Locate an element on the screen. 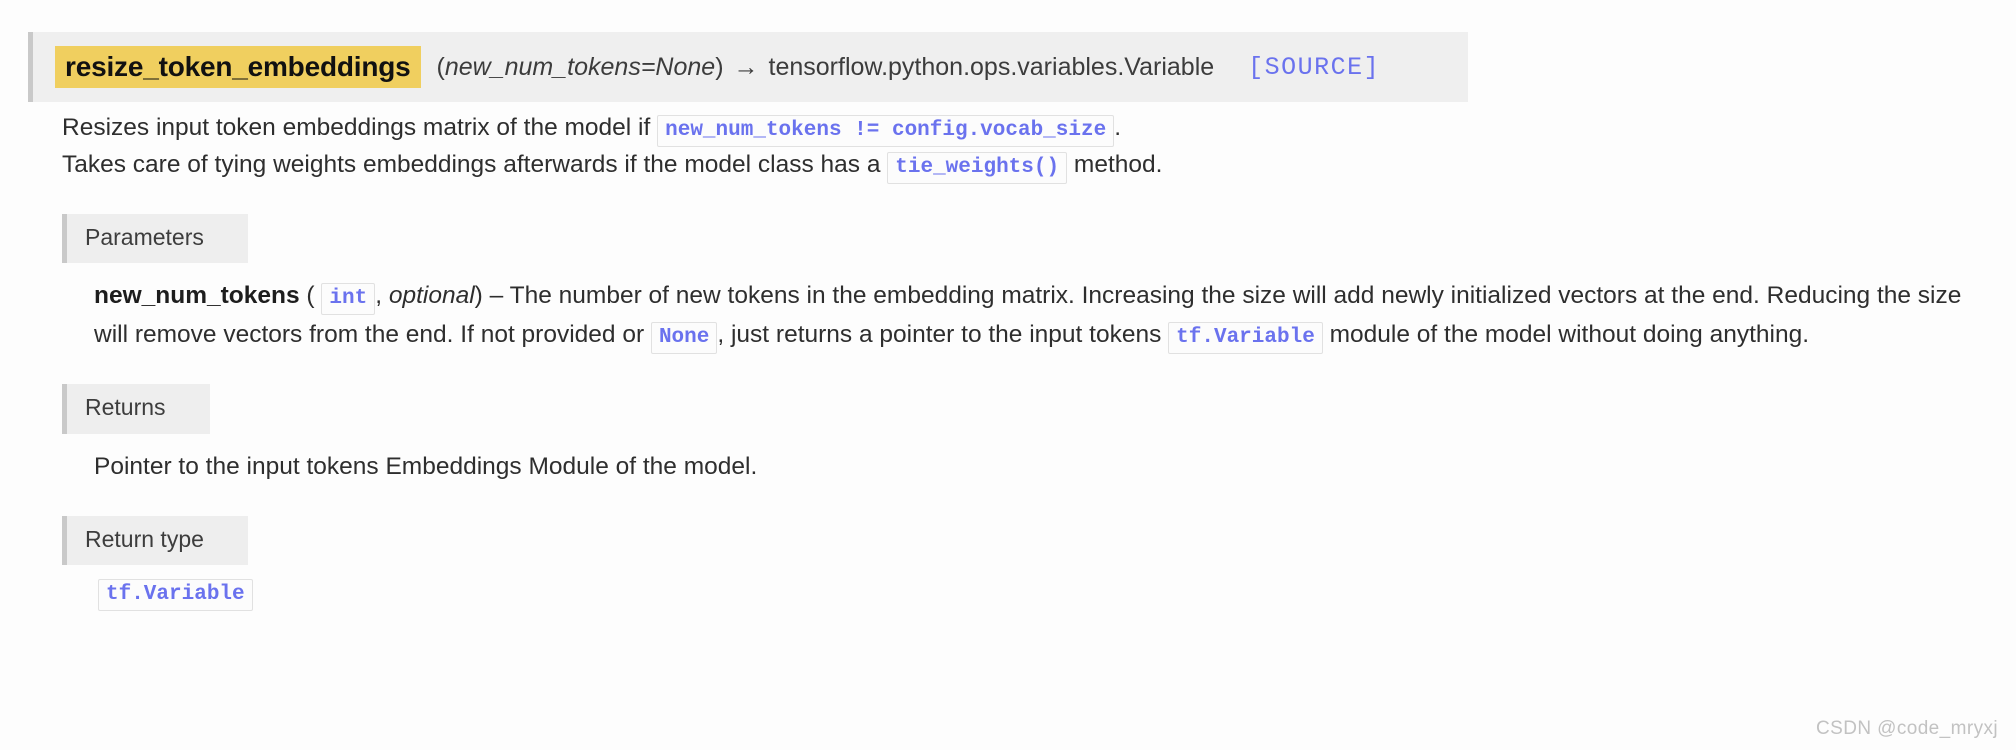  return-type-section: Return type tf.Variable is located at coordinates (1008, 563).